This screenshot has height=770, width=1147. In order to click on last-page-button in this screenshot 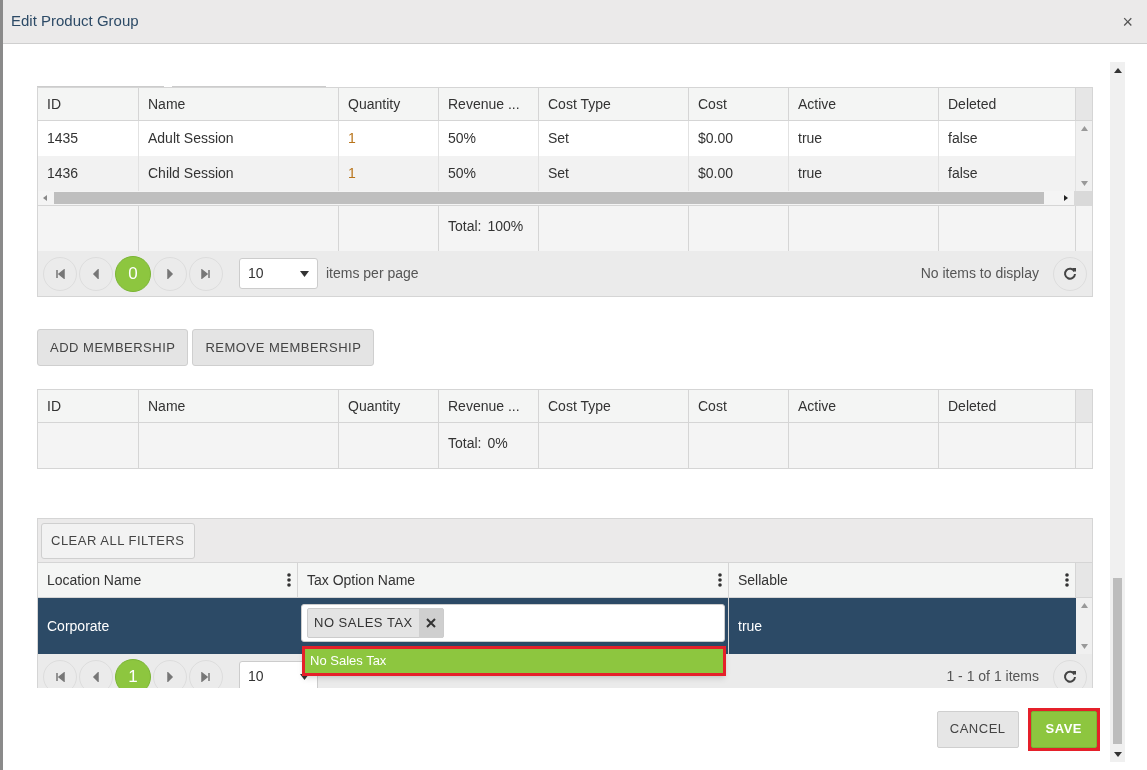, I will do `click(206, 273)`.